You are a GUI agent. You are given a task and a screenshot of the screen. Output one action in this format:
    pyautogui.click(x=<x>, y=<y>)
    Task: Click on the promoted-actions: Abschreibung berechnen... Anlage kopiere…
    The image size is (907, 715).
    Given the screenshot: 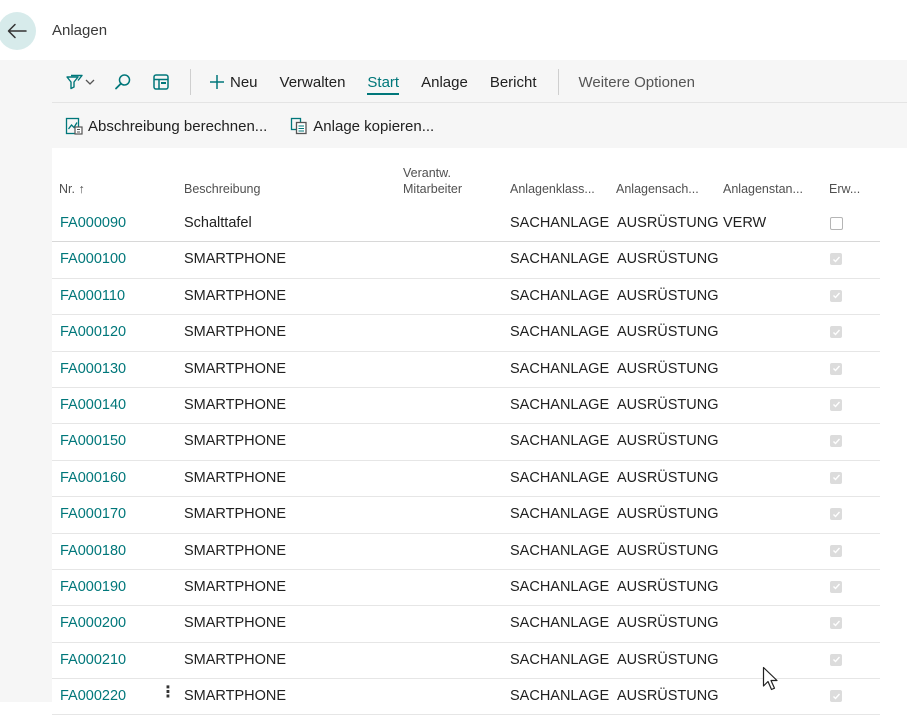 What is the action you would take?
    pyautogui.click(x=479, y=126)
    